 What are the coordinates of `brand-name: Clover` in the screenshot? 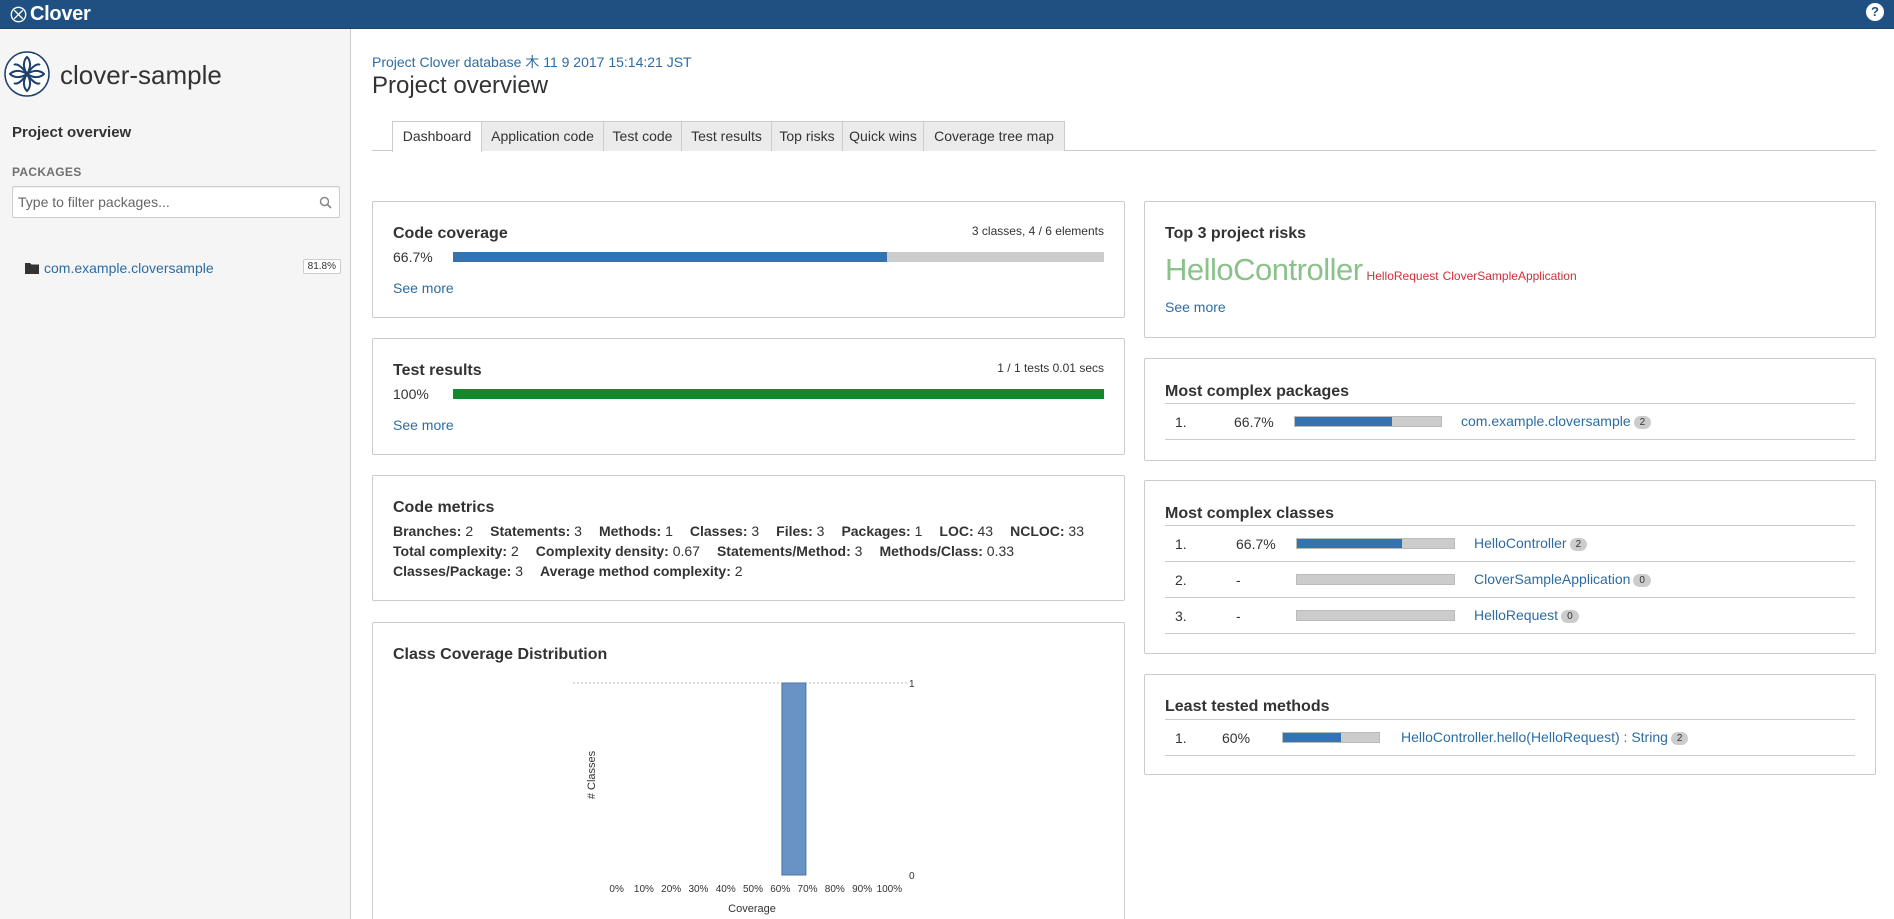 It's located at (60, 13).